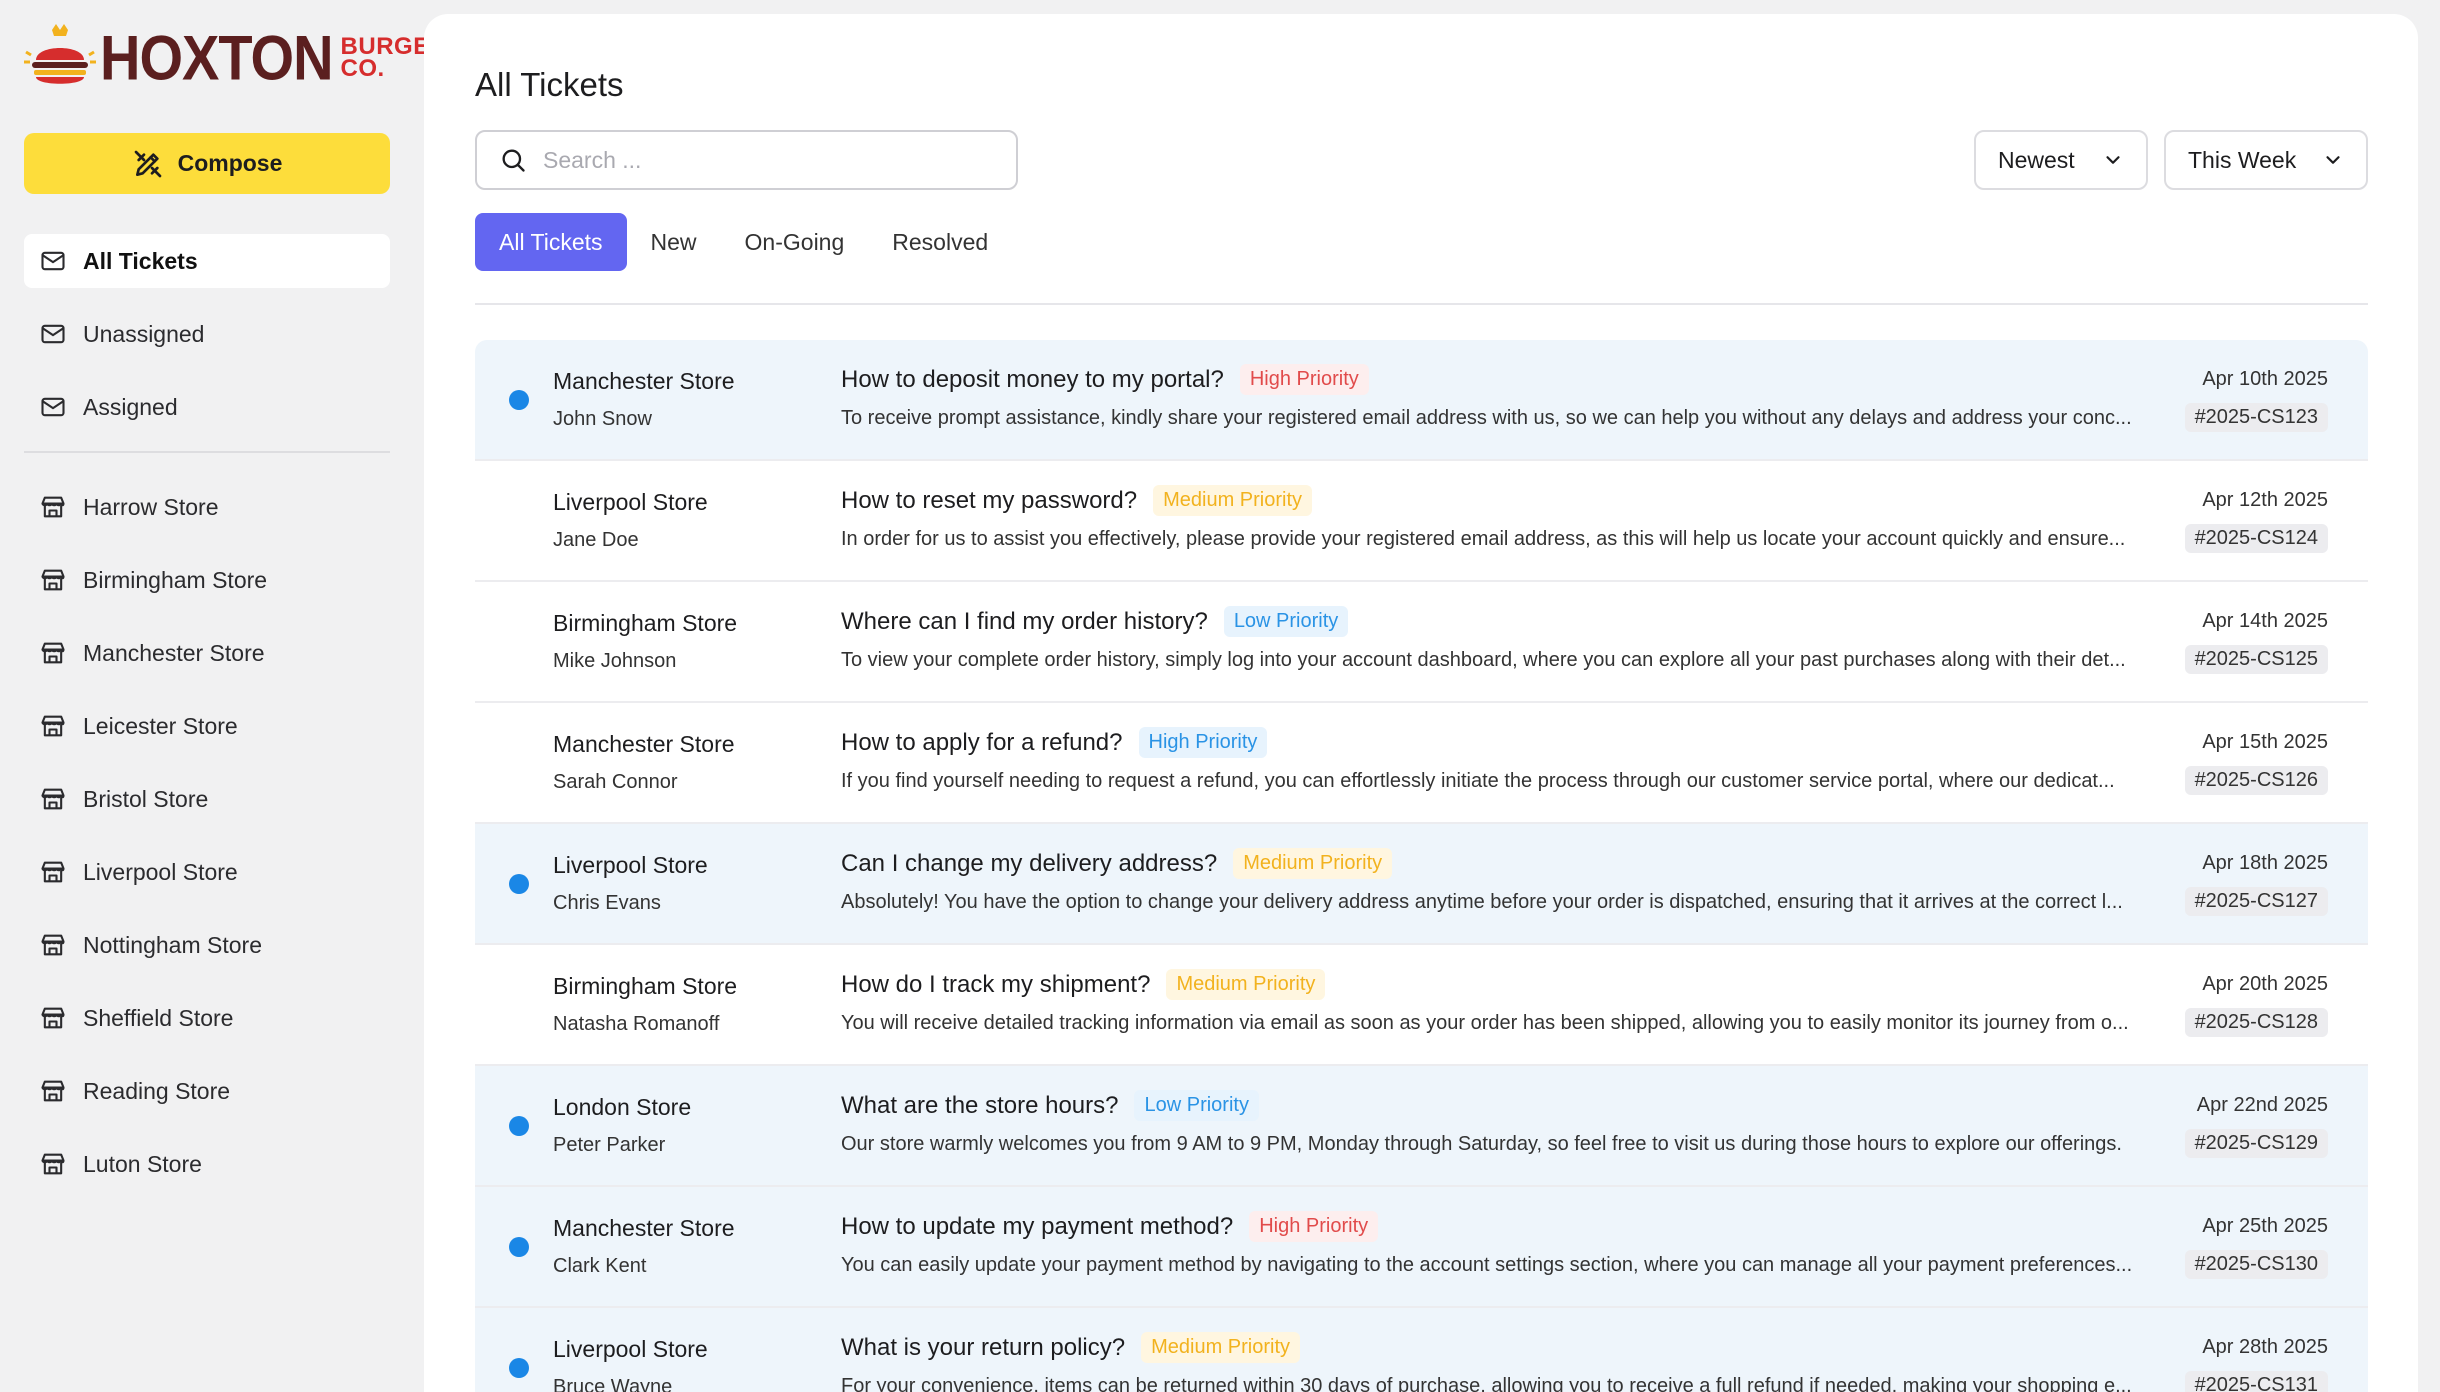 This screenshot has width=2440, height=1392. Describe the element at coordinates (207, 580) in the screenshot. I see `sidebar-item-store: Birmingham Store` at that location.